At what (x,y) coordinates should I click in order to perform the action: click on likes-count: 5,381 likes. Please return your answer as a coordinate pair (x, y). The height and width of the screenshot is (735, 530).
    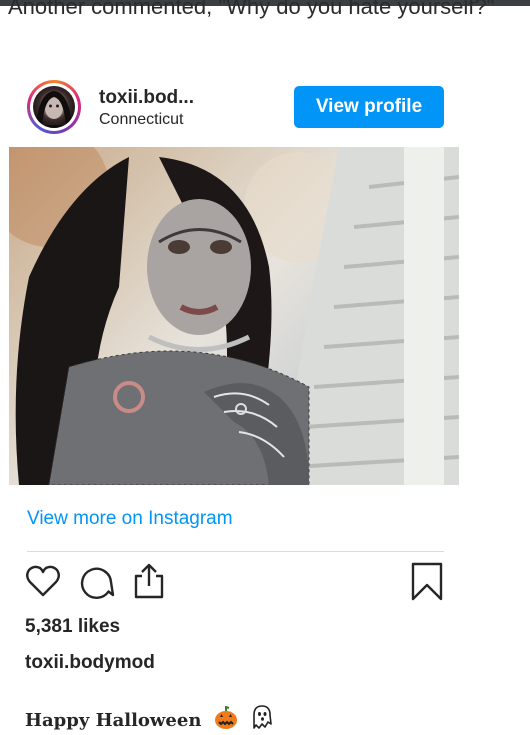
    Looking at the image, I should click on (72, 627).